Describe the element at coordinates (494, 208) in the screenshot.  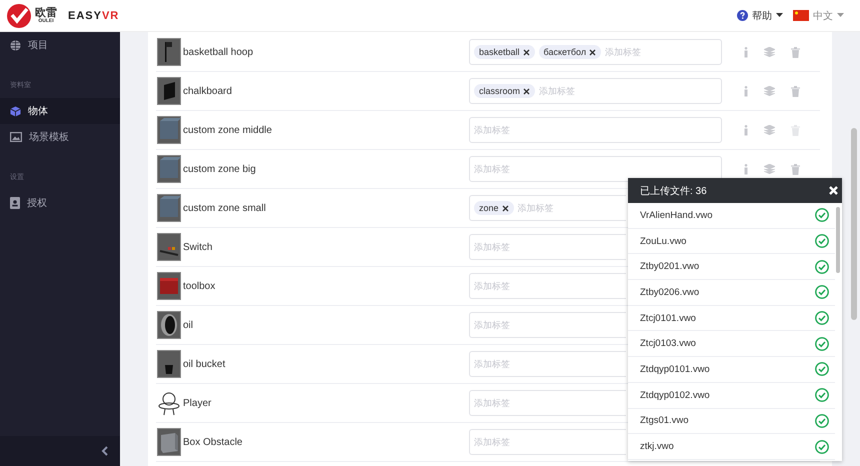
I see `tag-chip: zone` at that location.